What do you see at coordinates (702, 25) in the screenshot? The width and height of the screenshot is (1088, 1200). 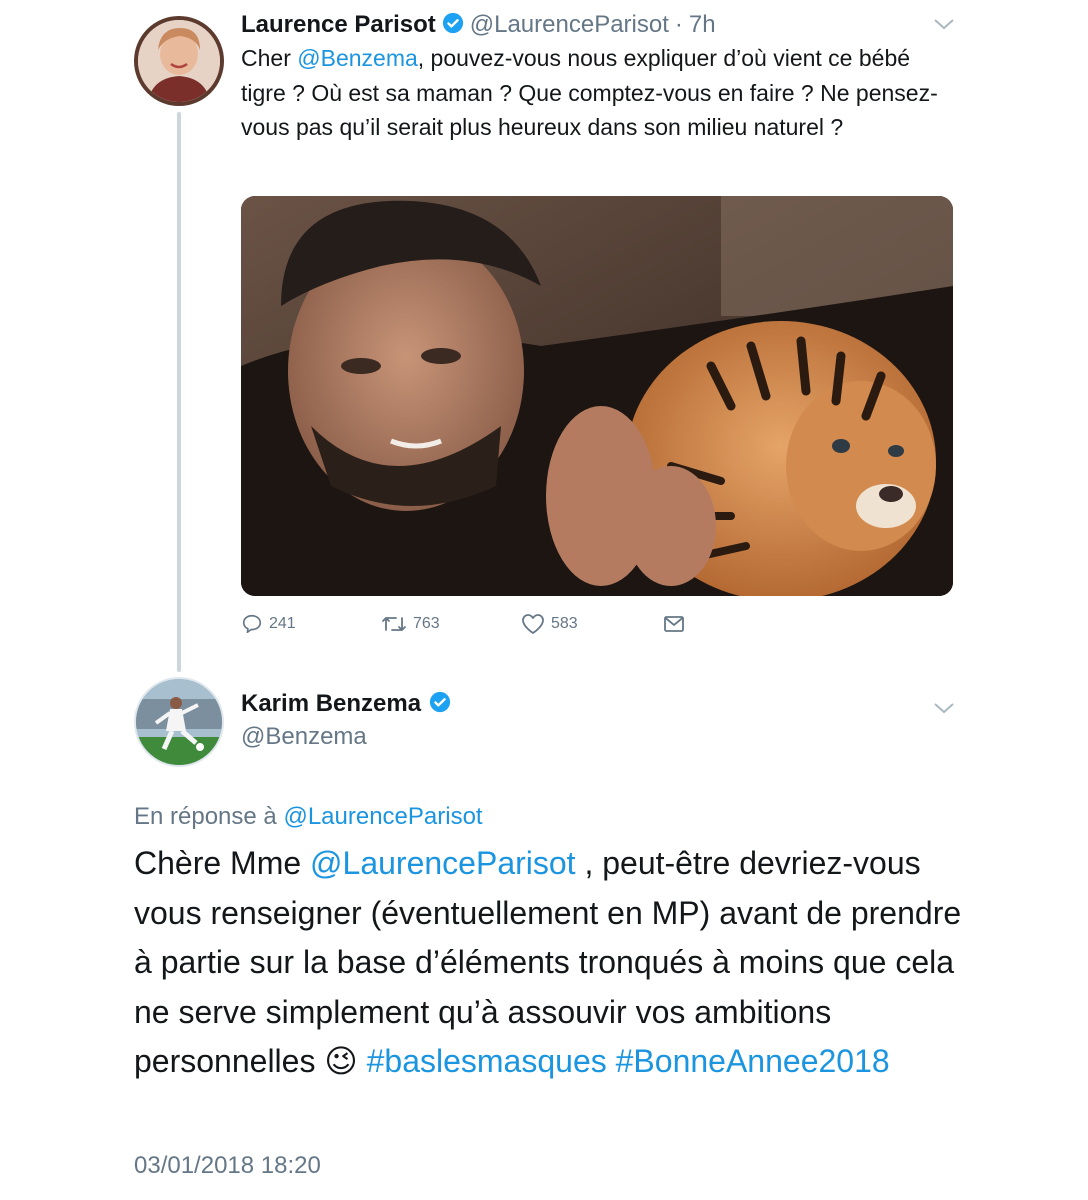 I see `tweet-time: 7h` at bounding box center [702, 25].